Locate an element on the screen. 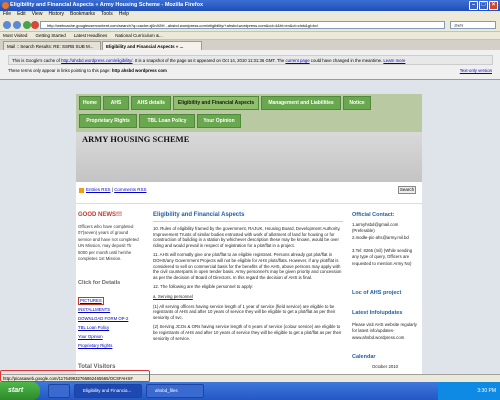 The image size is (500, 400). system-tray: 3:30 PM is located at coordinates (469, 391).